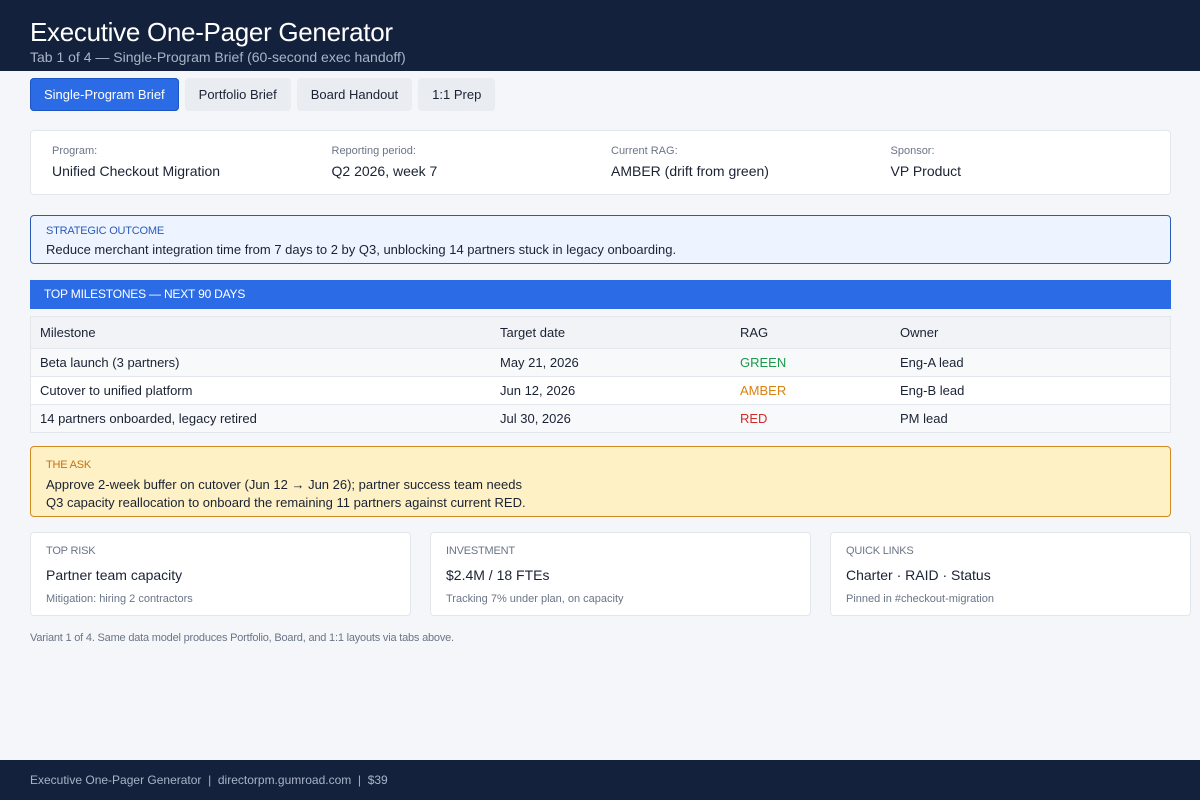 This screenshot has width=1200, height=800. I want to click on meta-sponsor-label: Sponsor:, so click(912, 151).